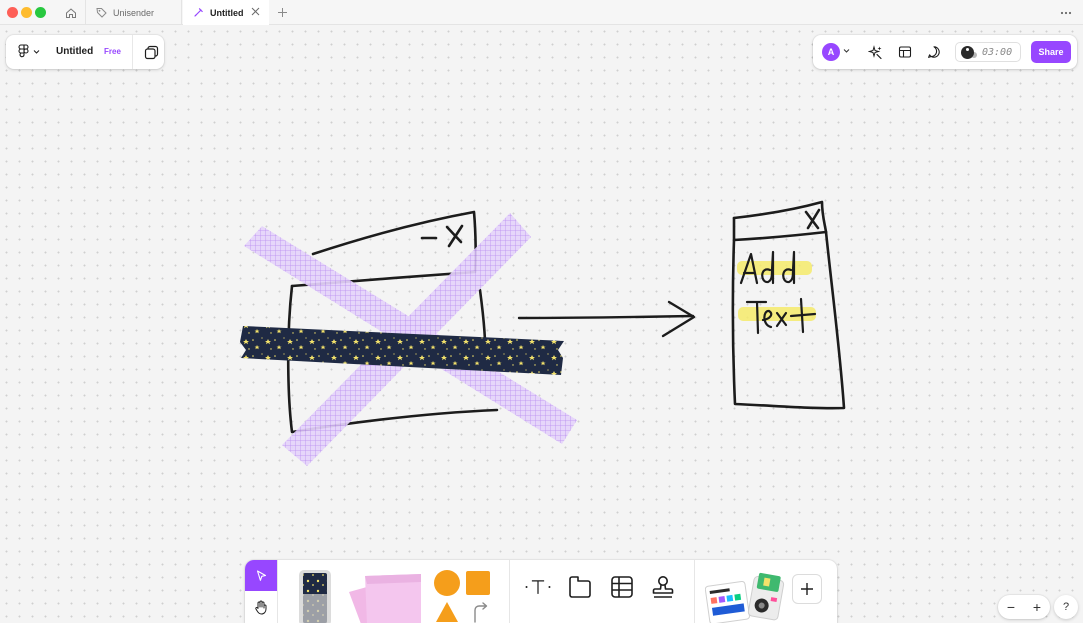  I want to click on washi-tape-icon, so click(315, 596).